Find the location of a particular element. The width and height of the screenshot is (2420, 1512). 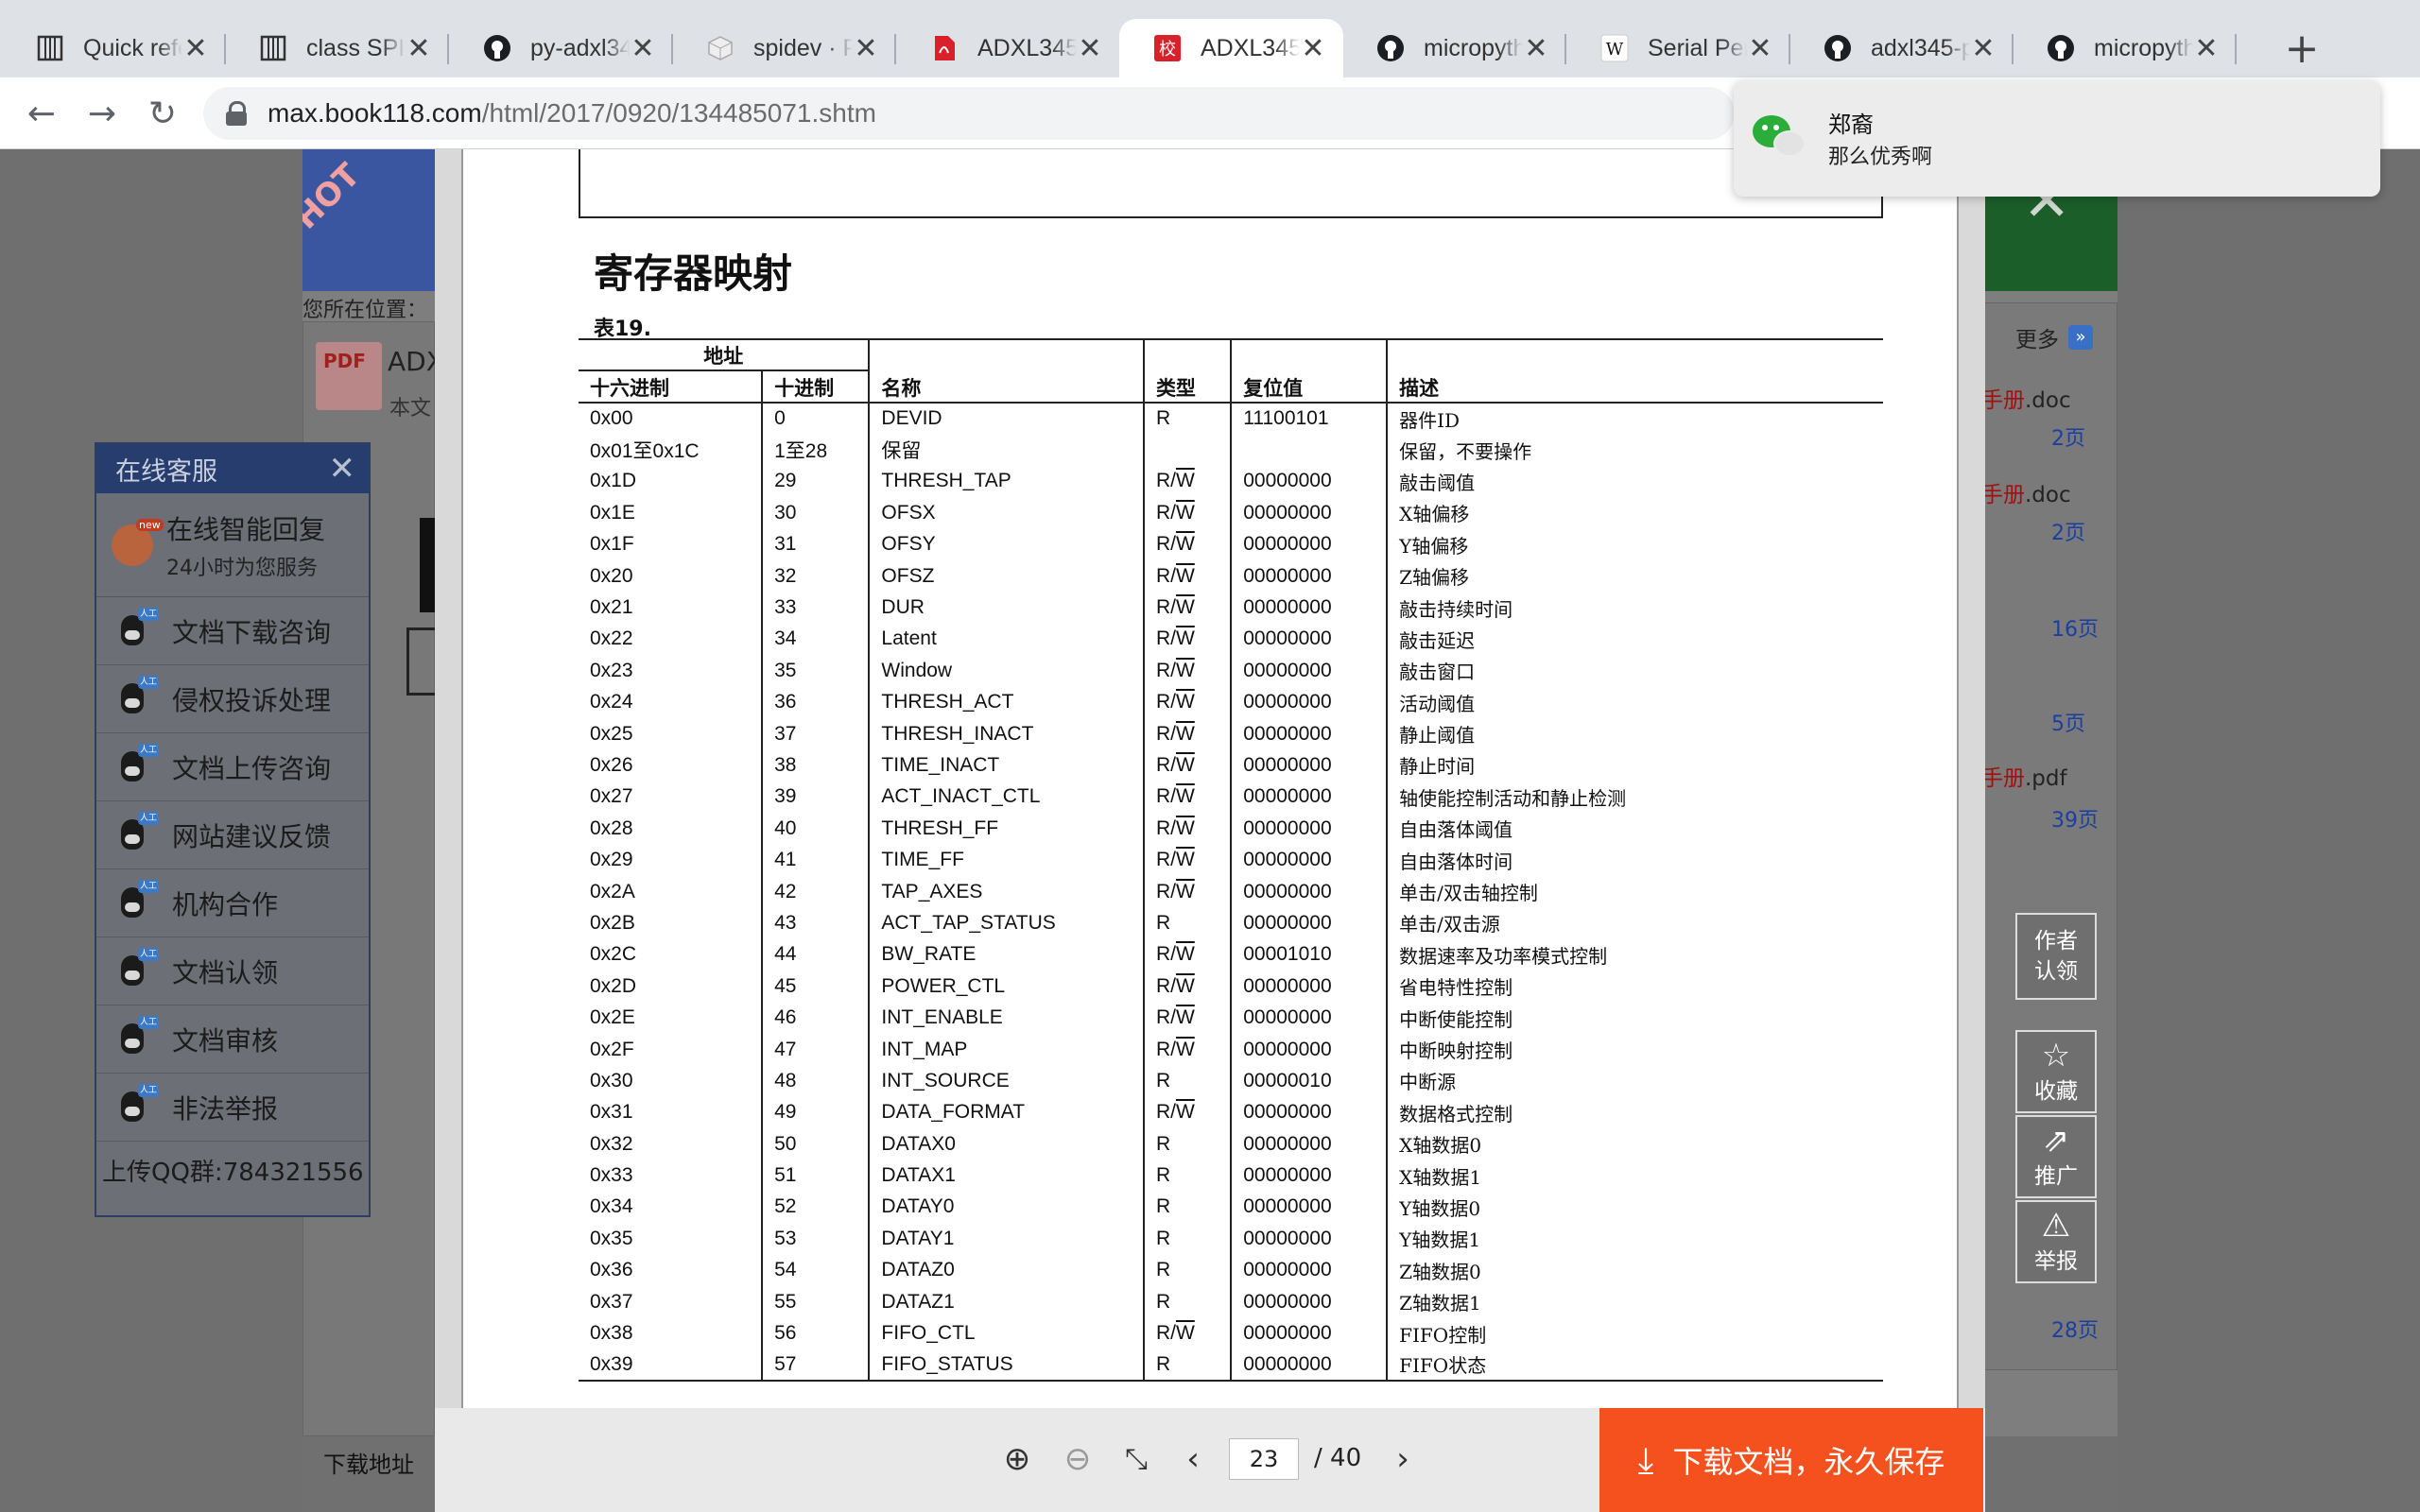

type-w: W is located at coordinates (1185, 891).